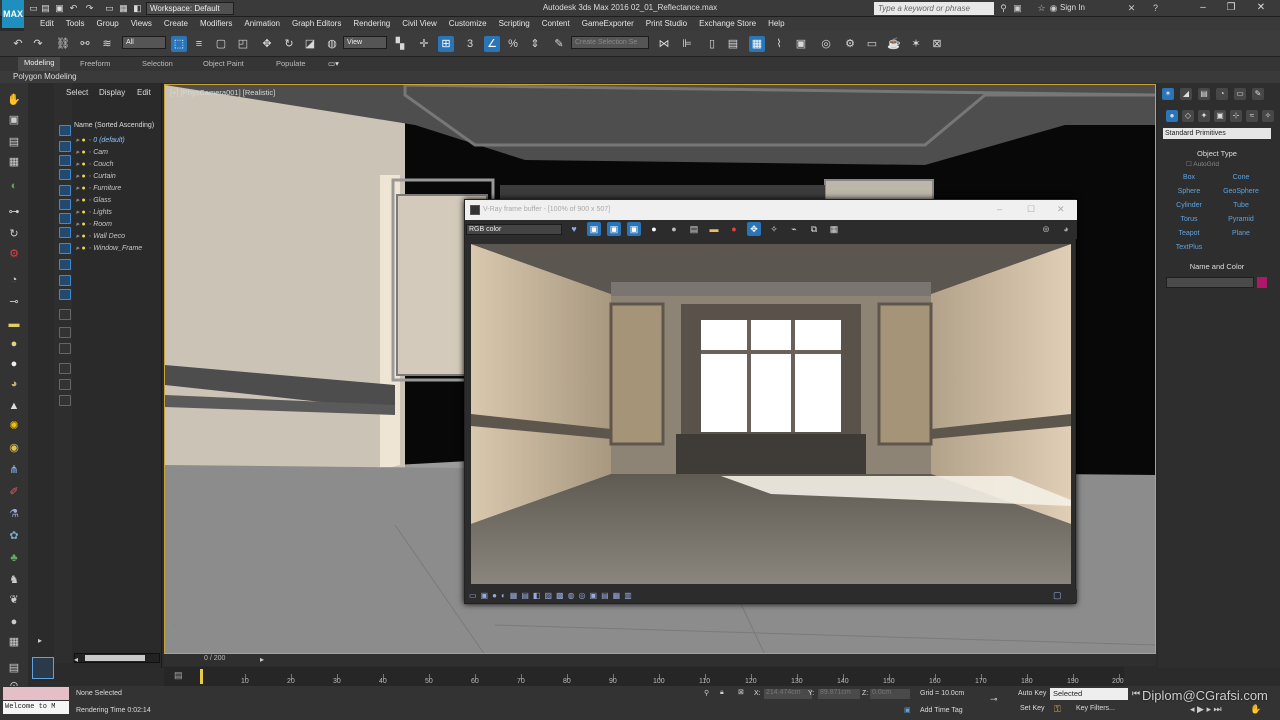 This screenshot has height=720, width=1280. Describe the element at coordinates (894, 44) in the screenshot. I see `render-production-icon: ☕` at that location.